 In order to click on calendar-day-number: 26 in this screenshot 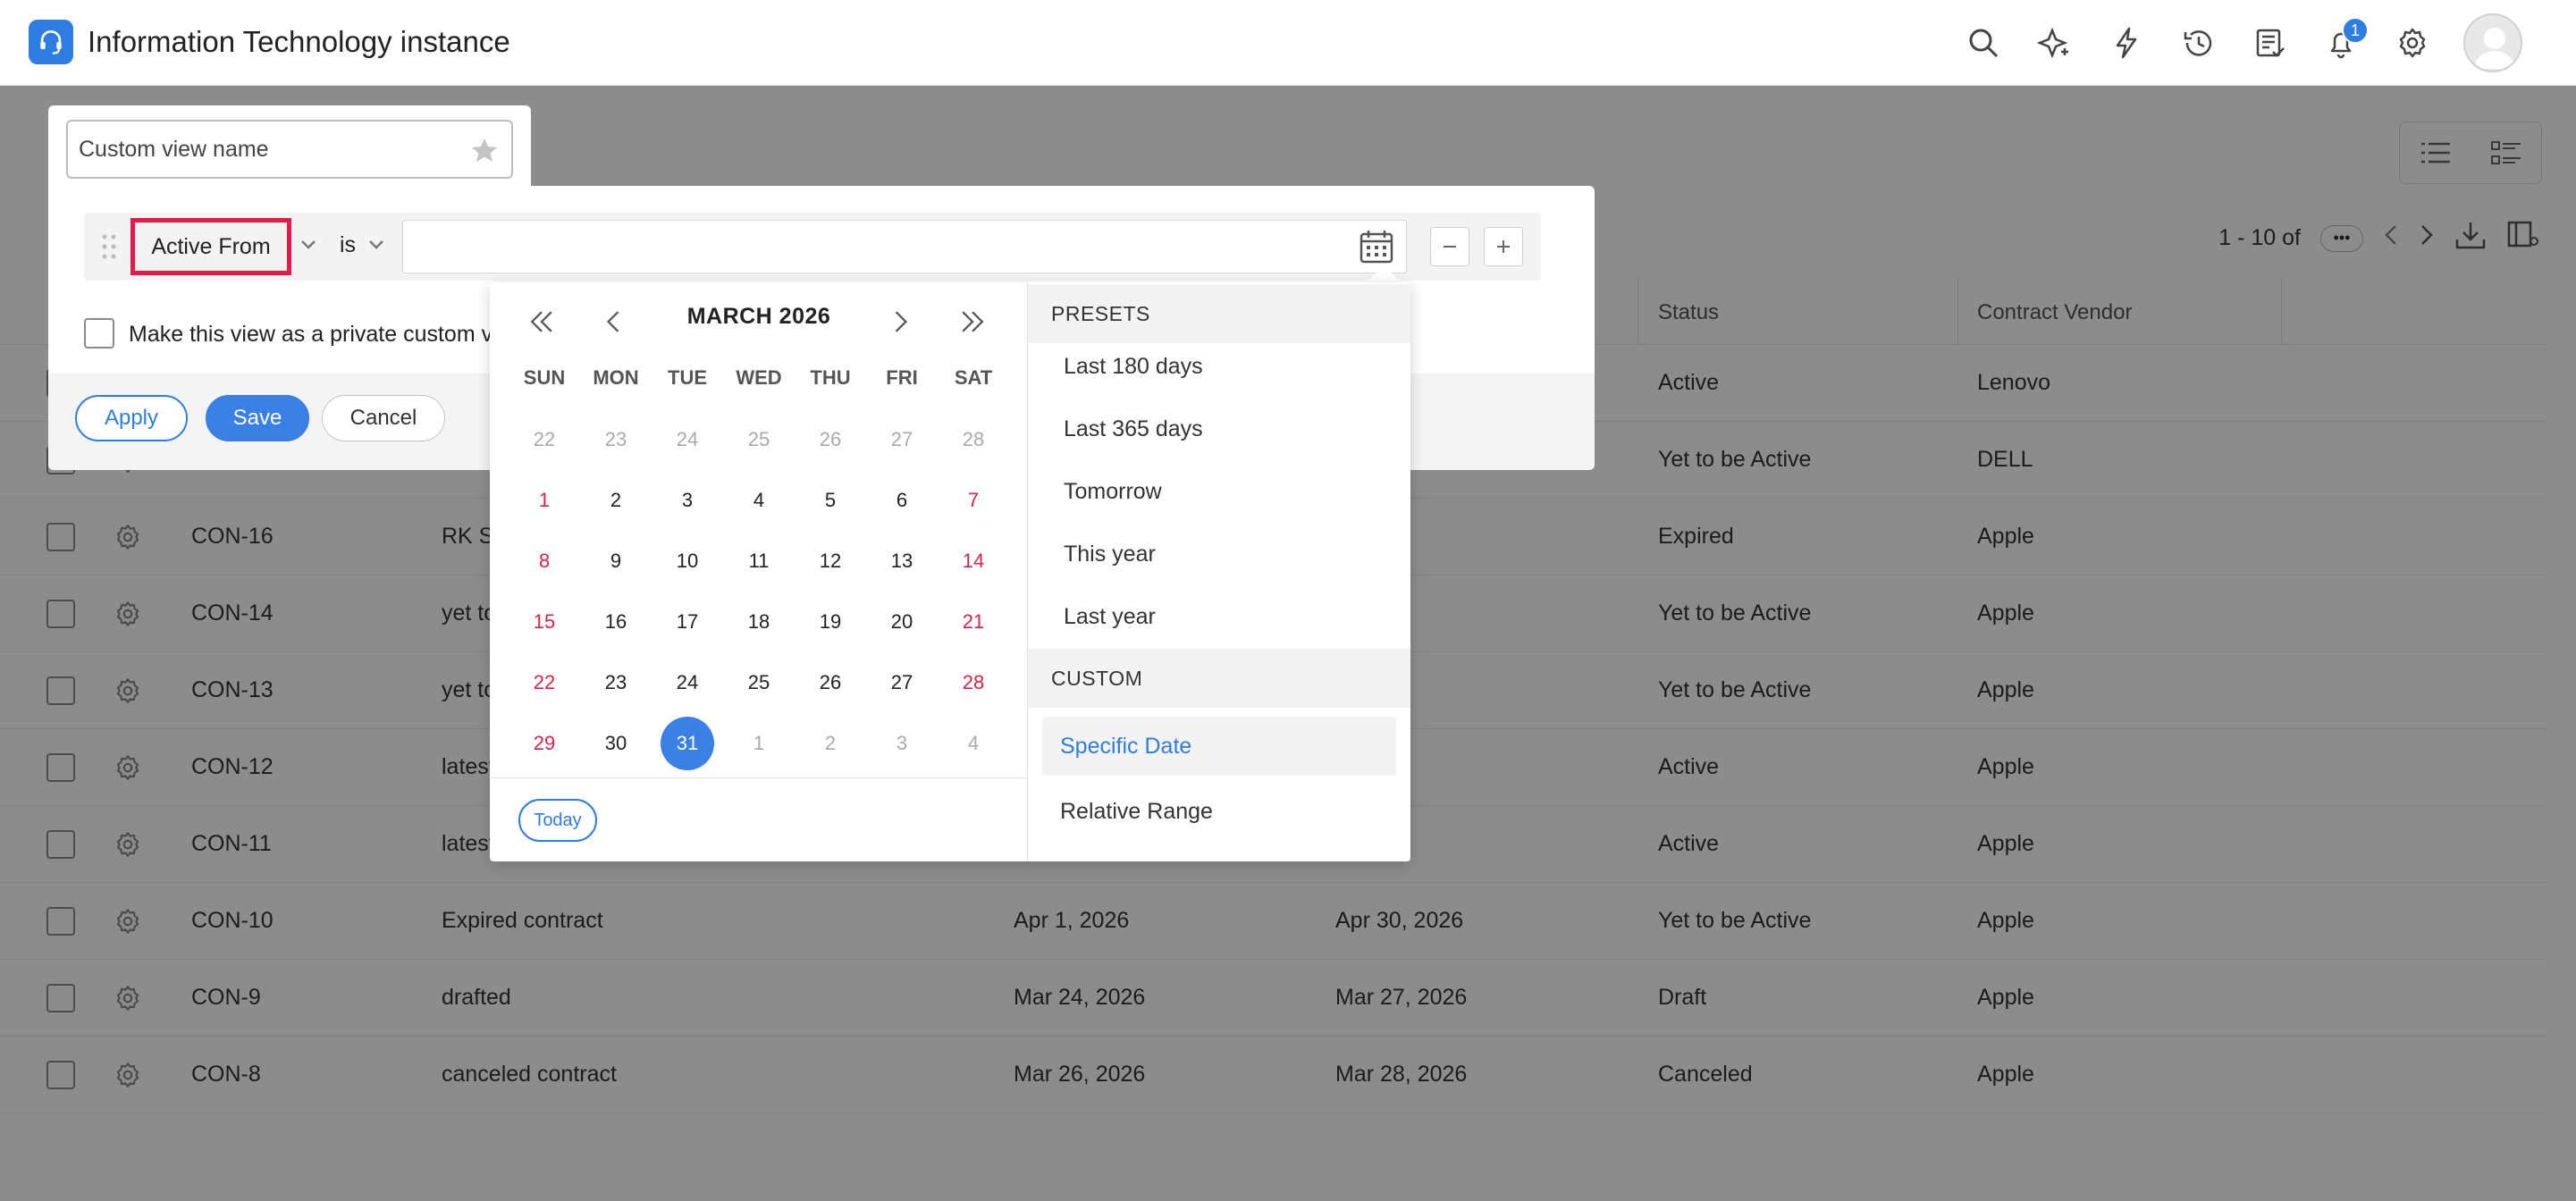, I will do `click(831, 439)`.